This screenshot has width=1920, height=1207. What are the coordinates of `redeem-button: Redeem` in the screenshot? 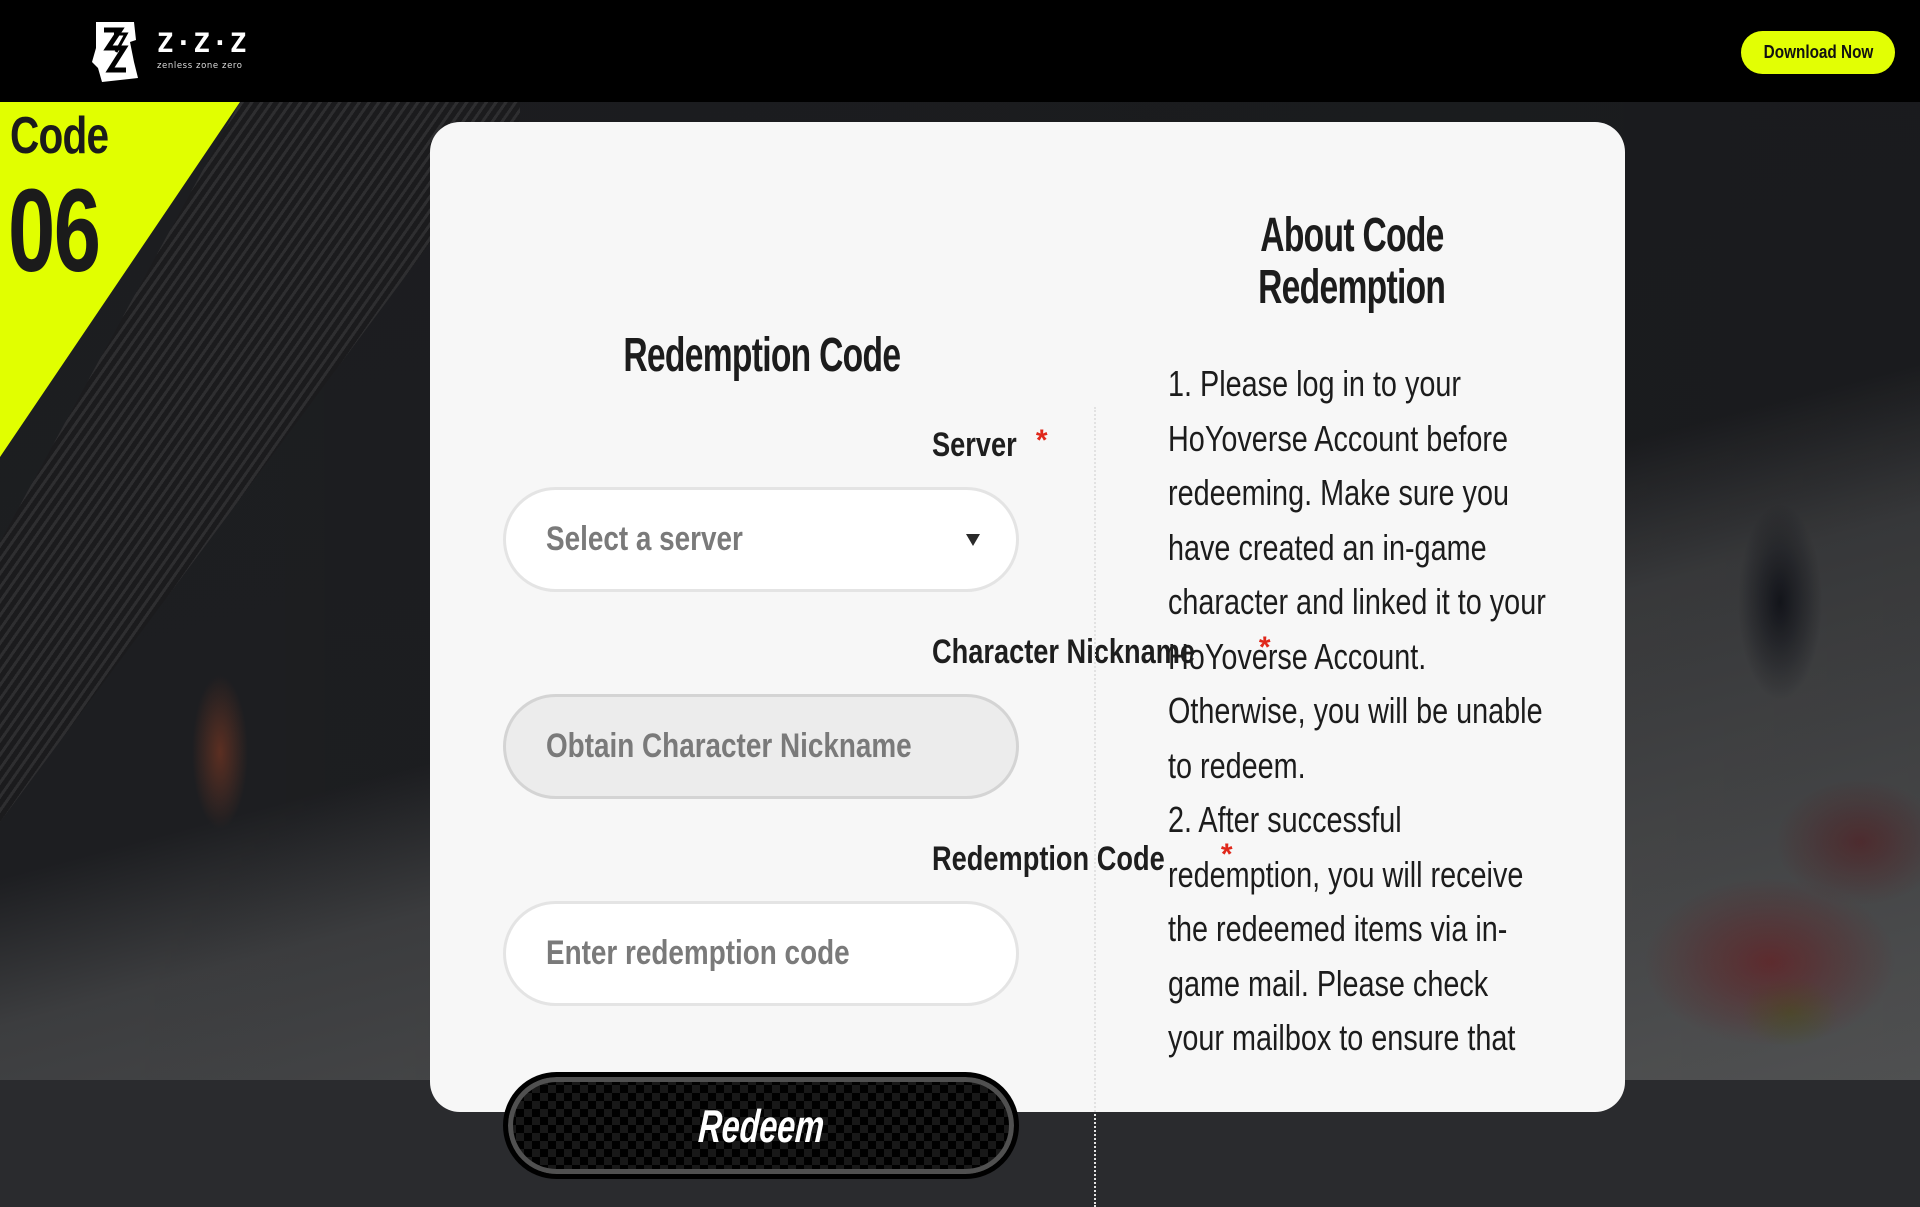 It's located at (761, 1125).